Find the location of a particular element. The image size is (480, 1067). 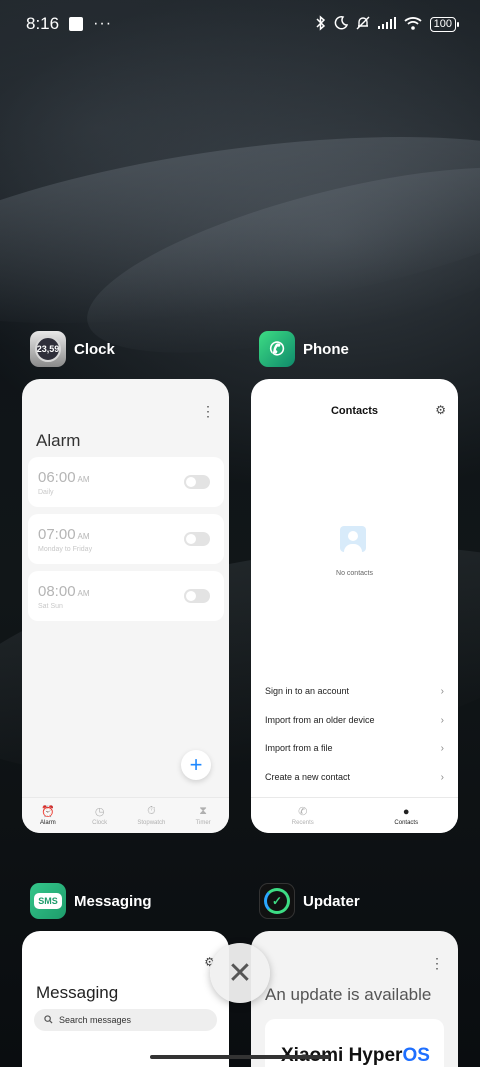

app-header-phone: ✆ Phone is located at coordinates (304, 349).